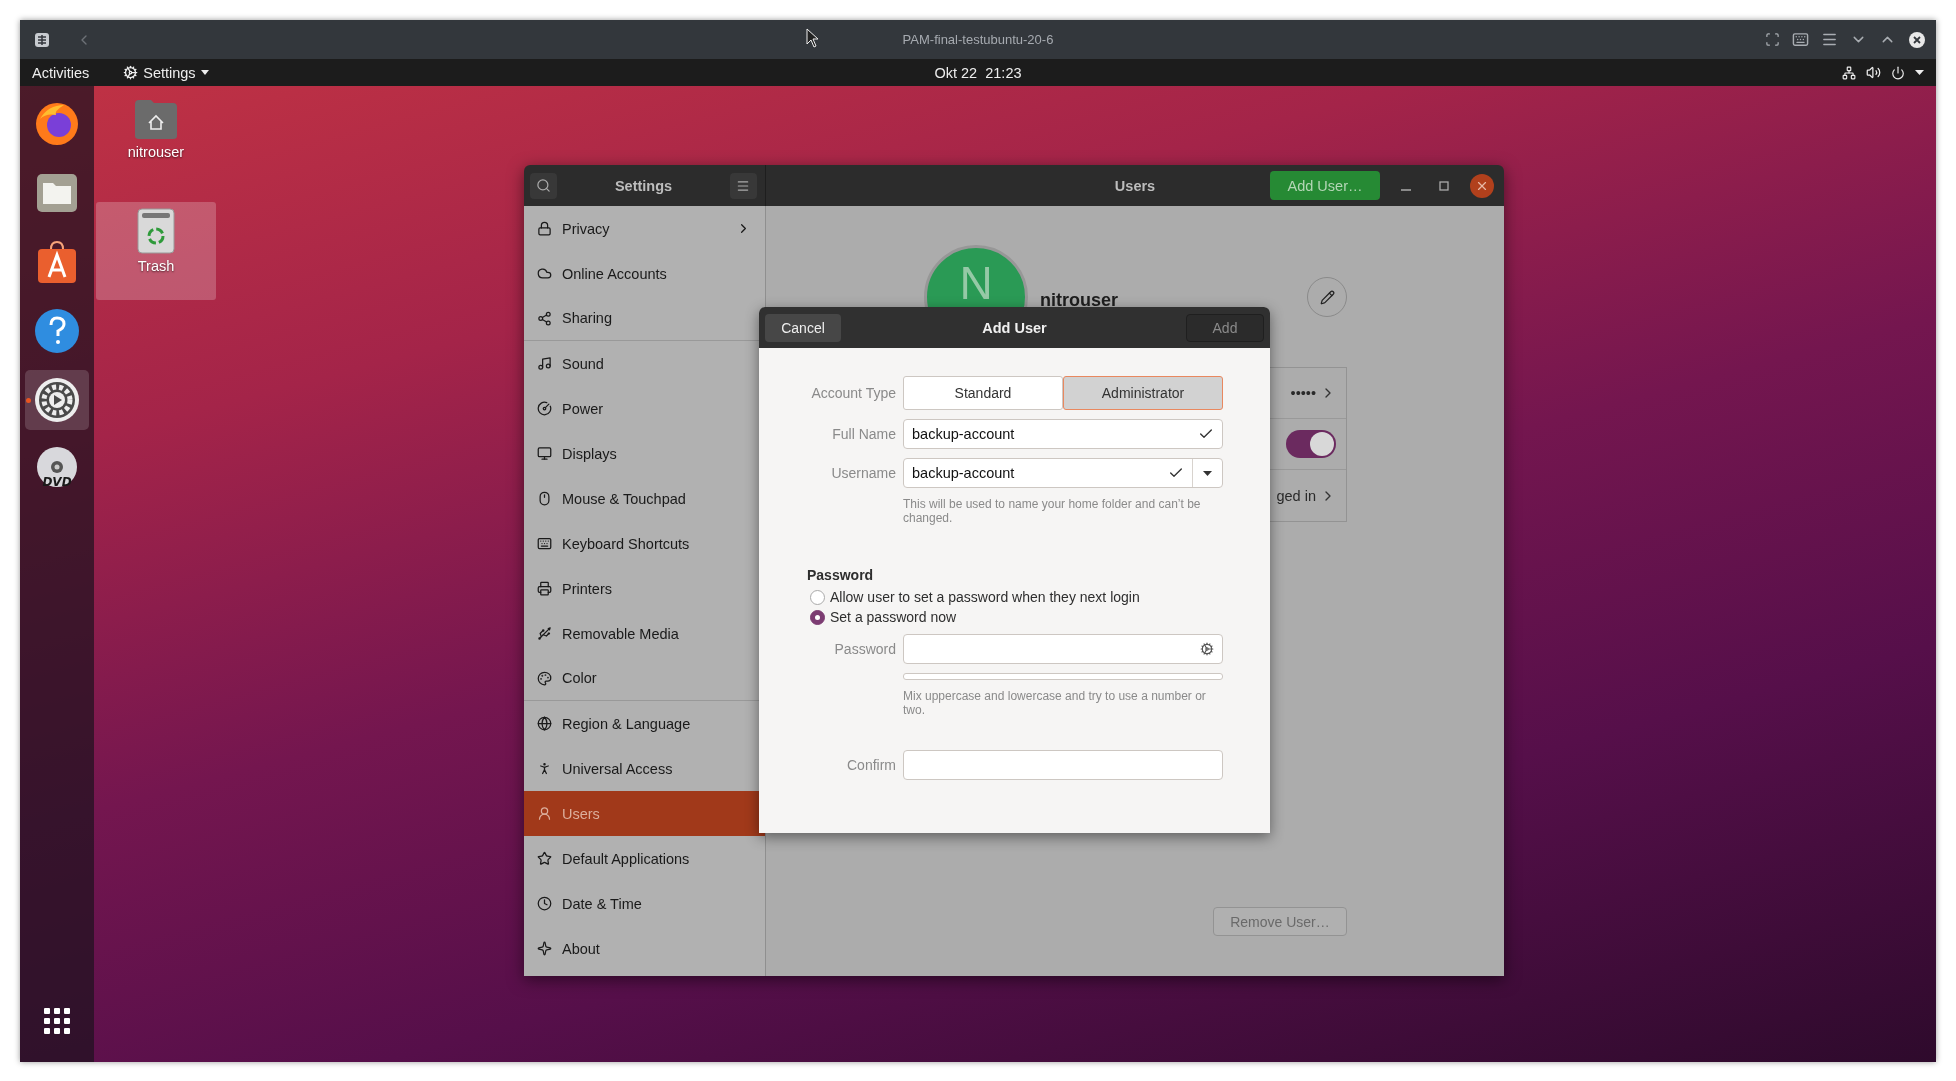  What do you see at coordinates (644, 363) in the screenshot?
I see `sidebar-item: Sound` at bounding box center [644, 363].